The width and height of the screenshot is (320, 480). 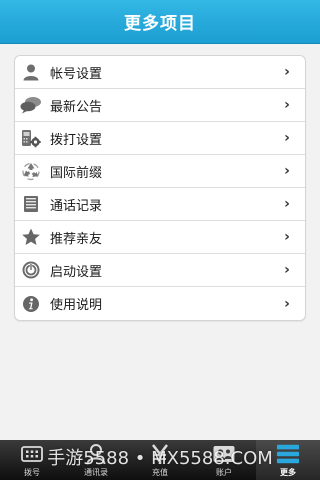 What do you see at coordinates (288, 454) in the screenshot?
I see `more-icon` at bounding box center [288, 454].